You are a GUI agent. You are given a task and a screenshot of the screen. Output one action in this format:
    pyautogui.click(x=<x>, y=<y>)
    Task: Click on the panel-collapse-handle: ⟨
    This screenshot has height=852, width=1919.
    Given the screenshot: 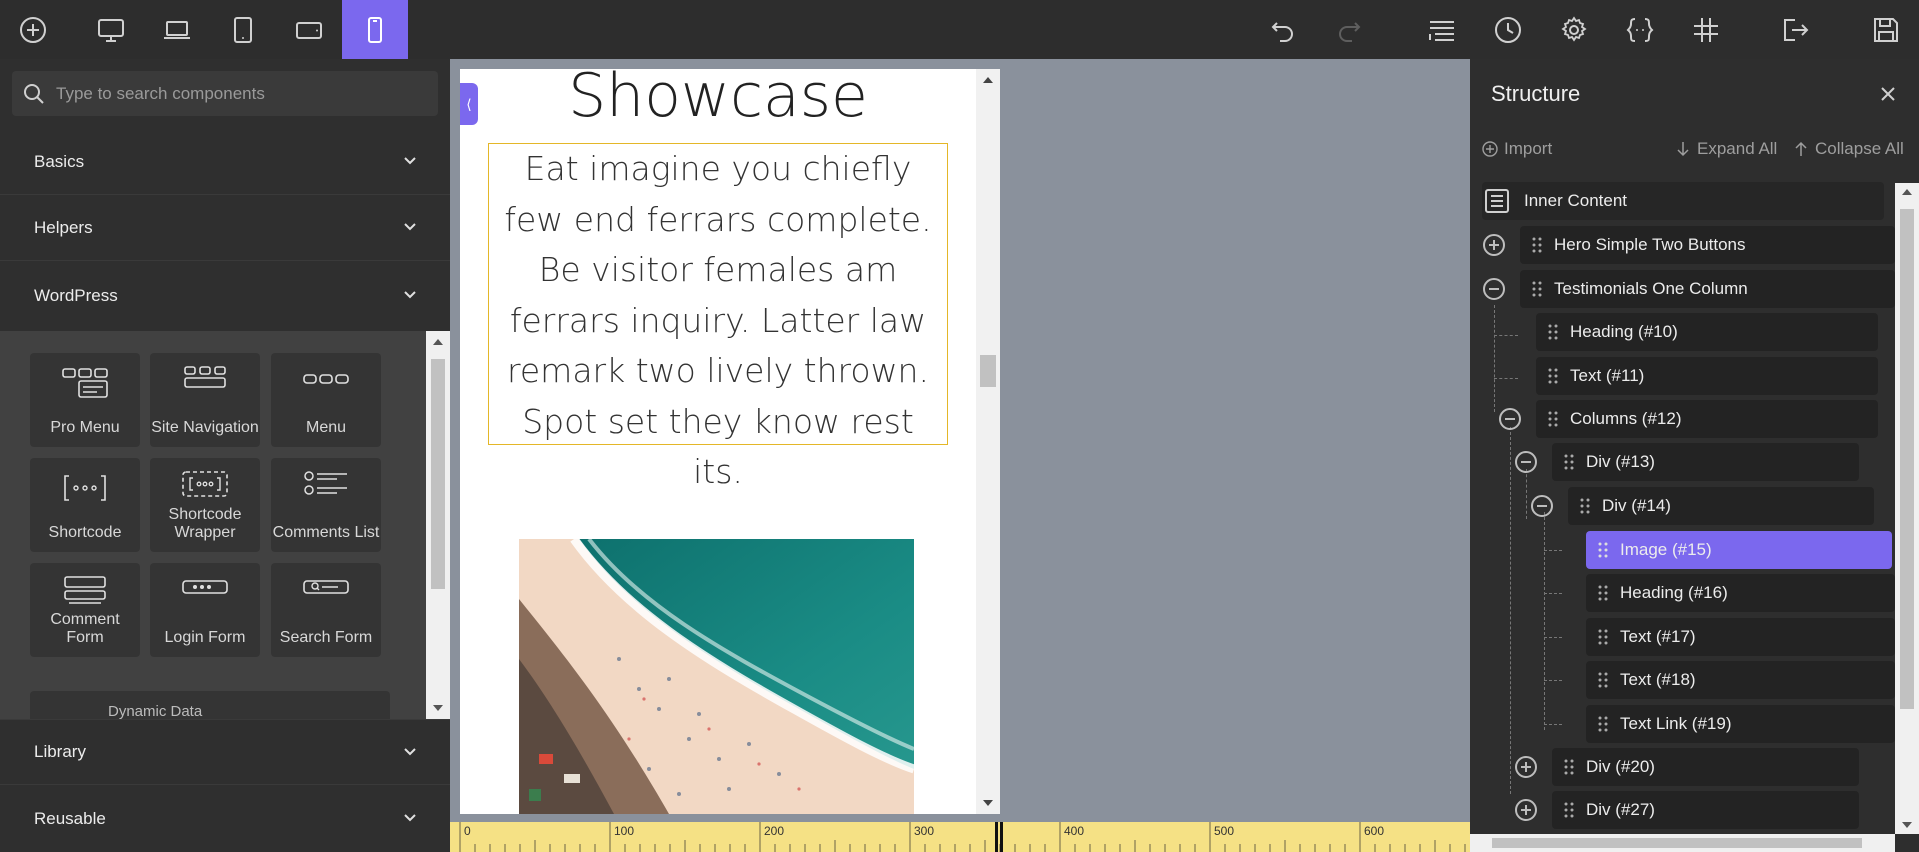 What is the action you would take?
    pyautogui.click(x=469, y=104)
    